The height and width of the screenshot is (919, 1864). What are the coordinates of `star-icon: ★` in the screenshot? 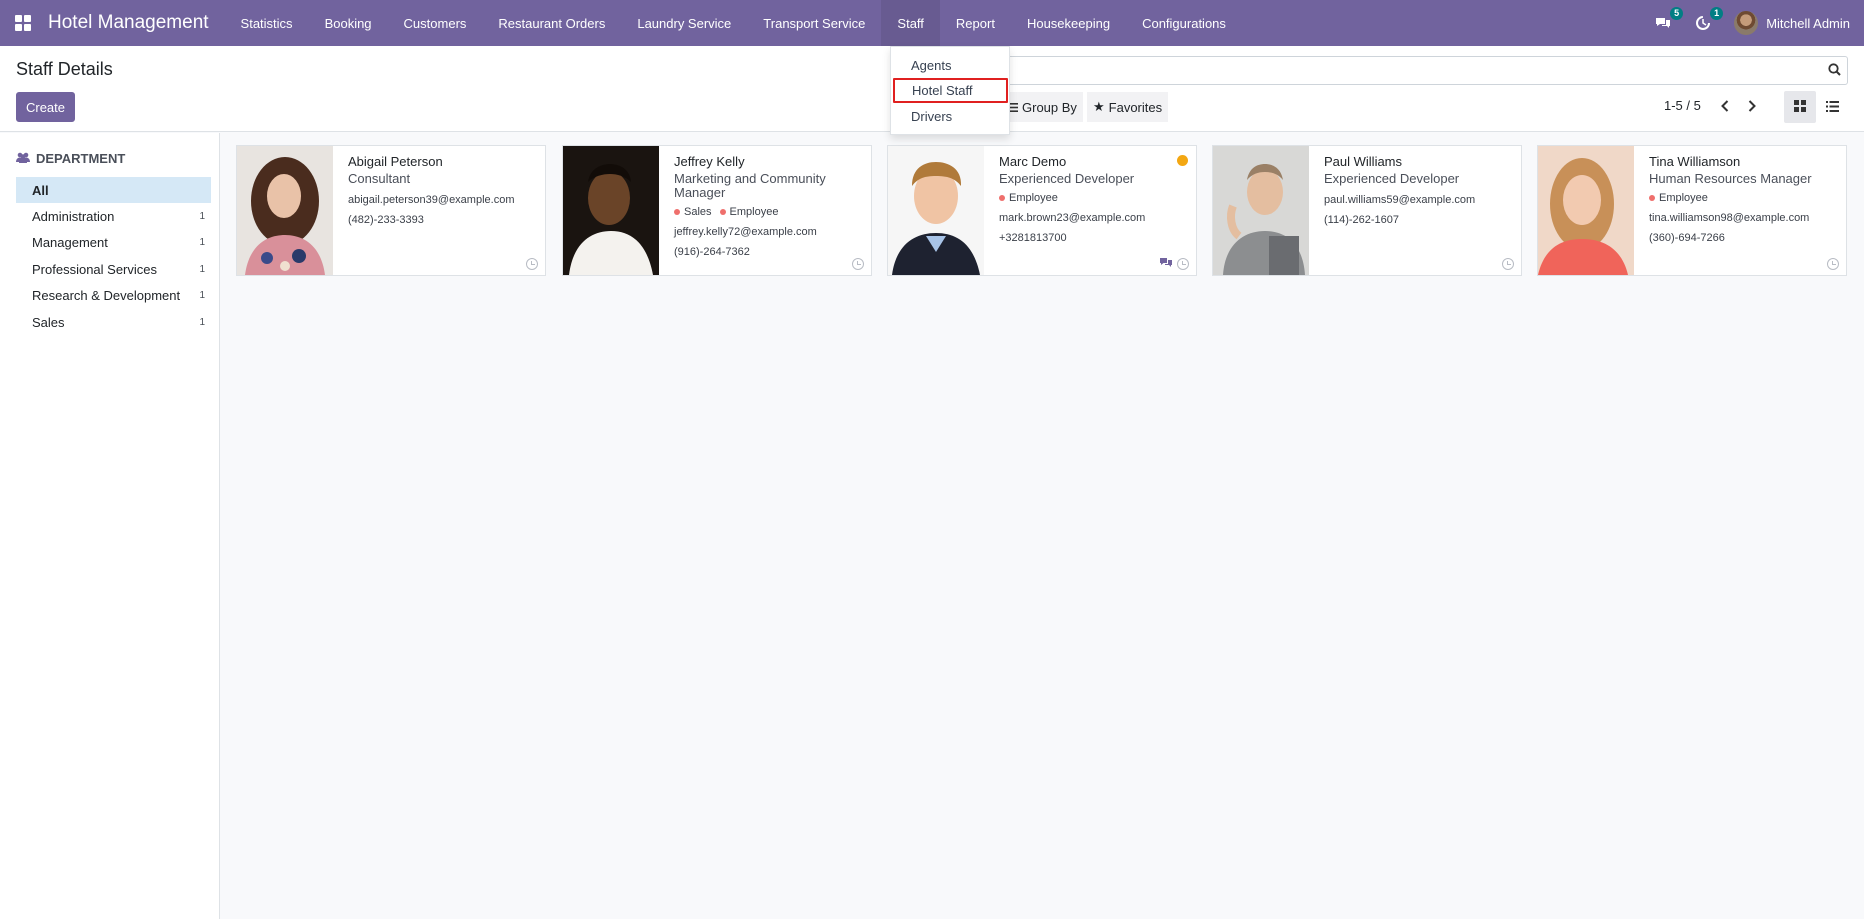 It's located at (1099, 106).